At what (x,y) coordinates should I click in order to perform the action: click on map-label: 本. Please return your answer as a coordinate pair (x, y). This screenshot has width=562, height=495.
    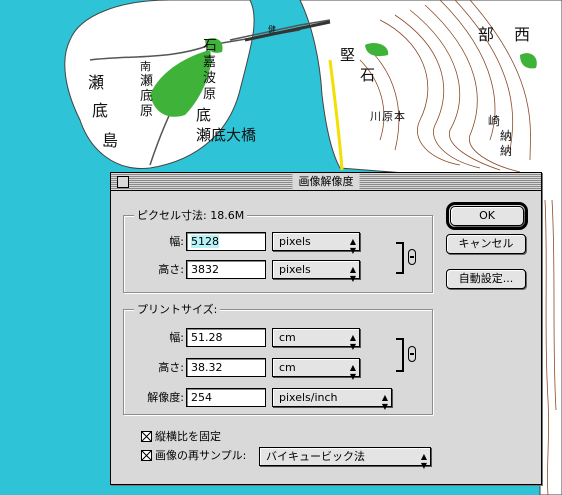
    Looking at the image, I should click on (399, 116).